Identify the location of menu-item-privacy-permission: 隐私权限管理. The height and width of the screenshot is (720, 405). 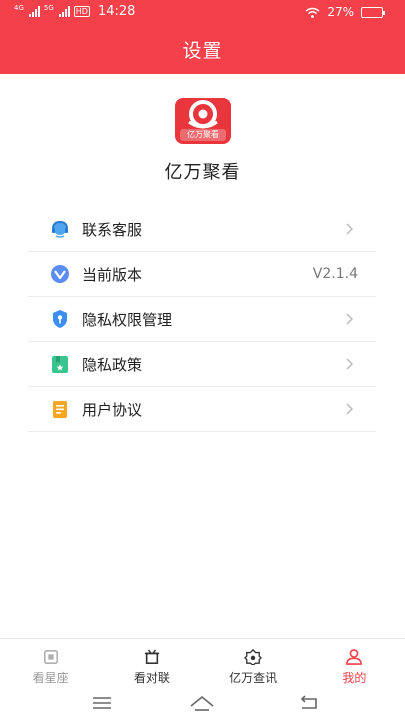
(202, 319).